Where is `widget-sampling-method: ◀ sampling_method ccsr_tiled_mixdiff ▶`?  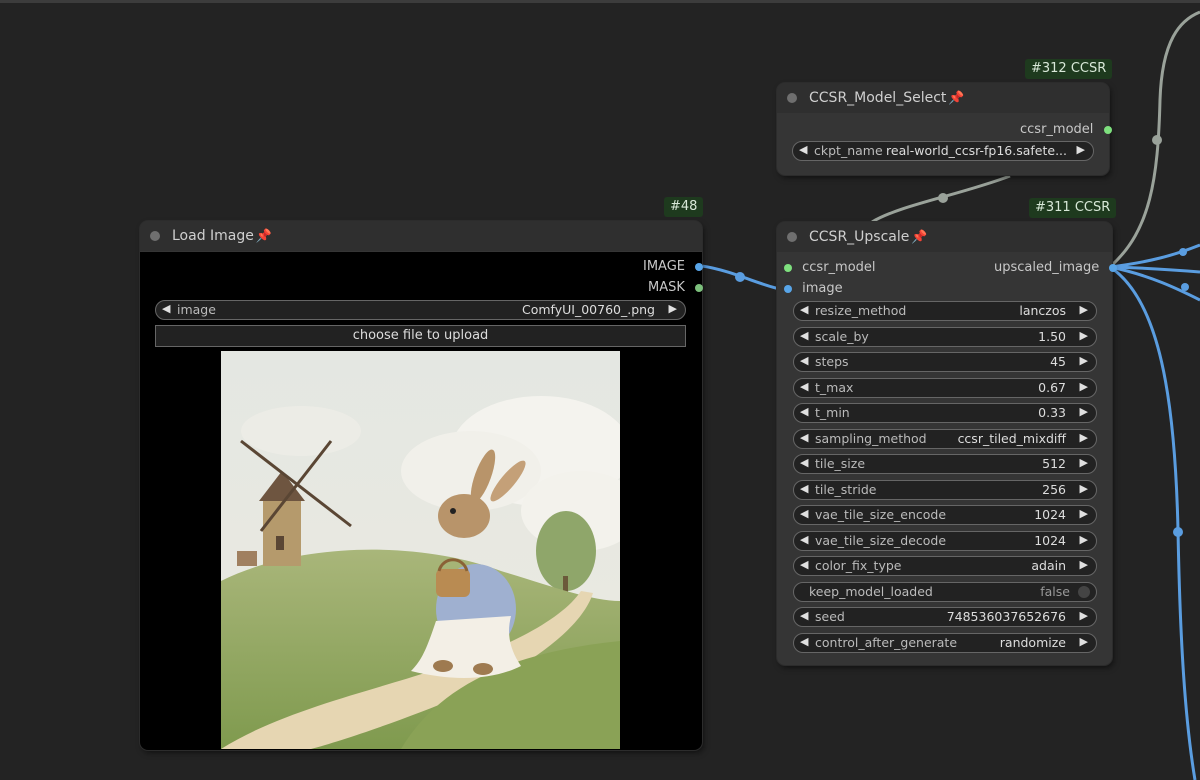
widget-sampling-method: ◀ sampling_method ccsr_tiled_mixdiff ▶ is located at coordinates (945, 438).